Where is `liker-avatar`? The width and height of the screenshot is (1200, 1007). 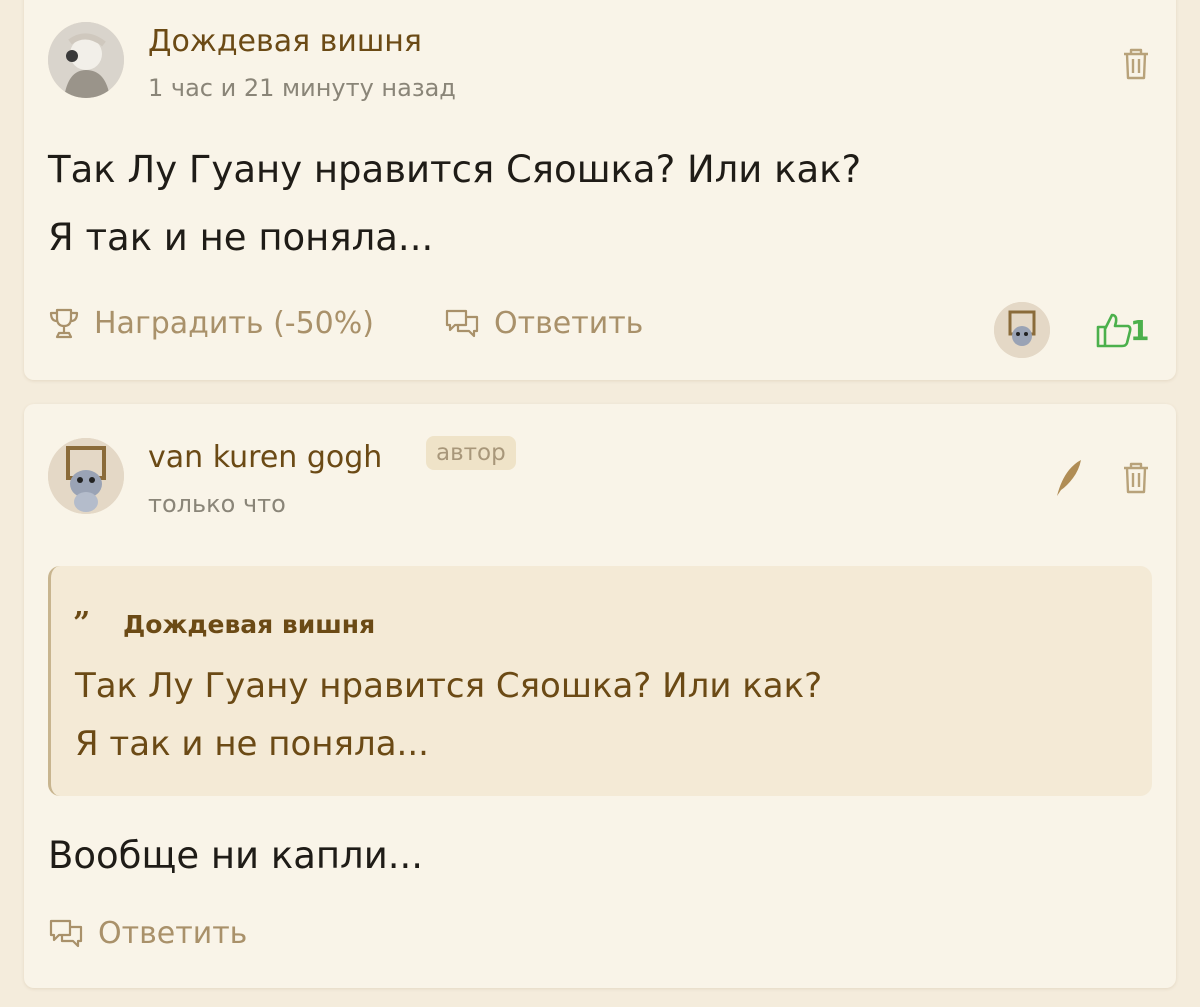 liker-avatar is located at coordinates (1022, 330).